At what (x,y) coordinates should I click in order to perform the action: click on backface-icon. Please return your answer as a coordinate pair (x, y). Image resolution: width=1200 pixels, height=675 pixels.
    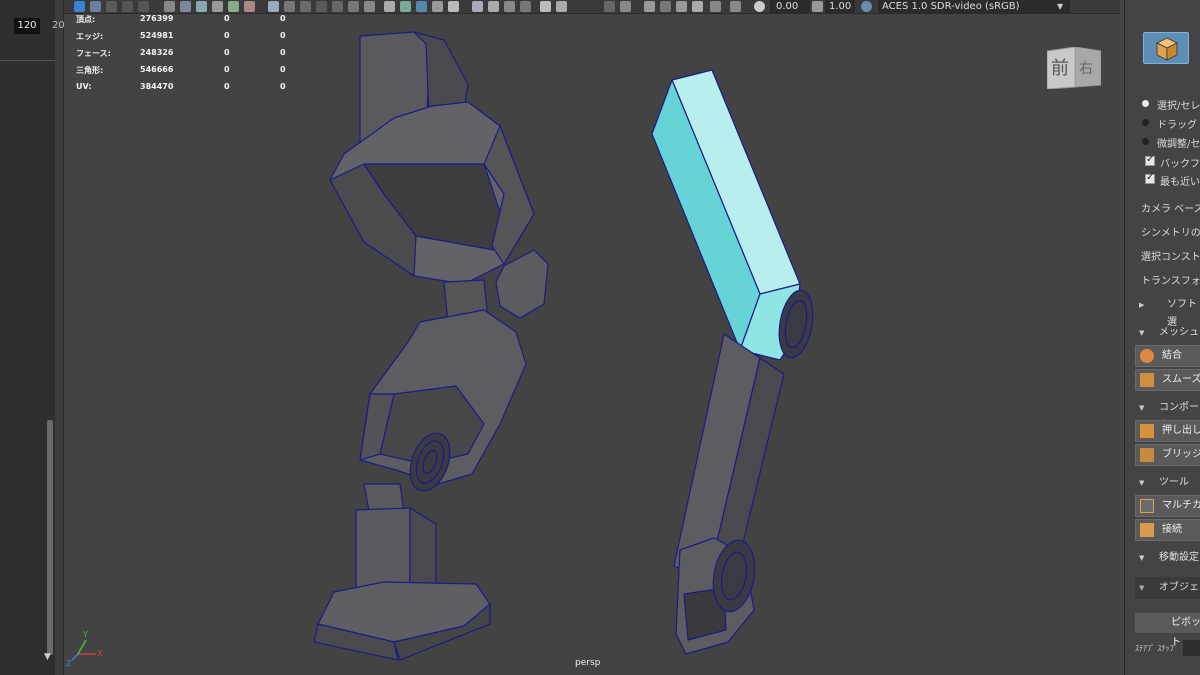
    Looking at the image, I should click on (453, 6).